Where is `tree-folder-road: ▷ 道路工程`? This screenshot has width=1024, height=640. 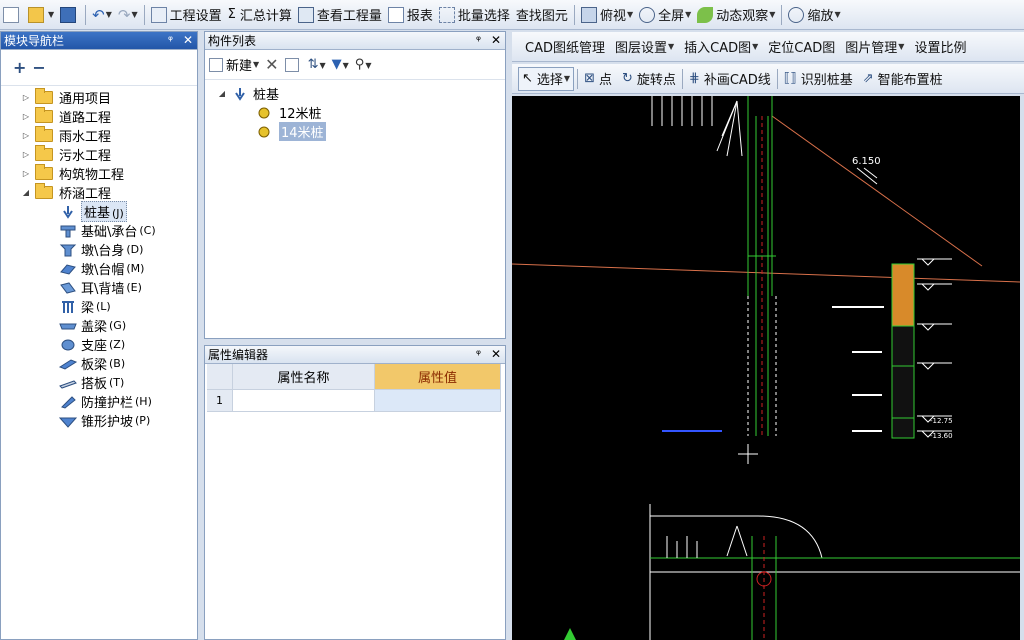
tree-folder-road: ▷ 道路工程 is located at coordinates (99, 116).